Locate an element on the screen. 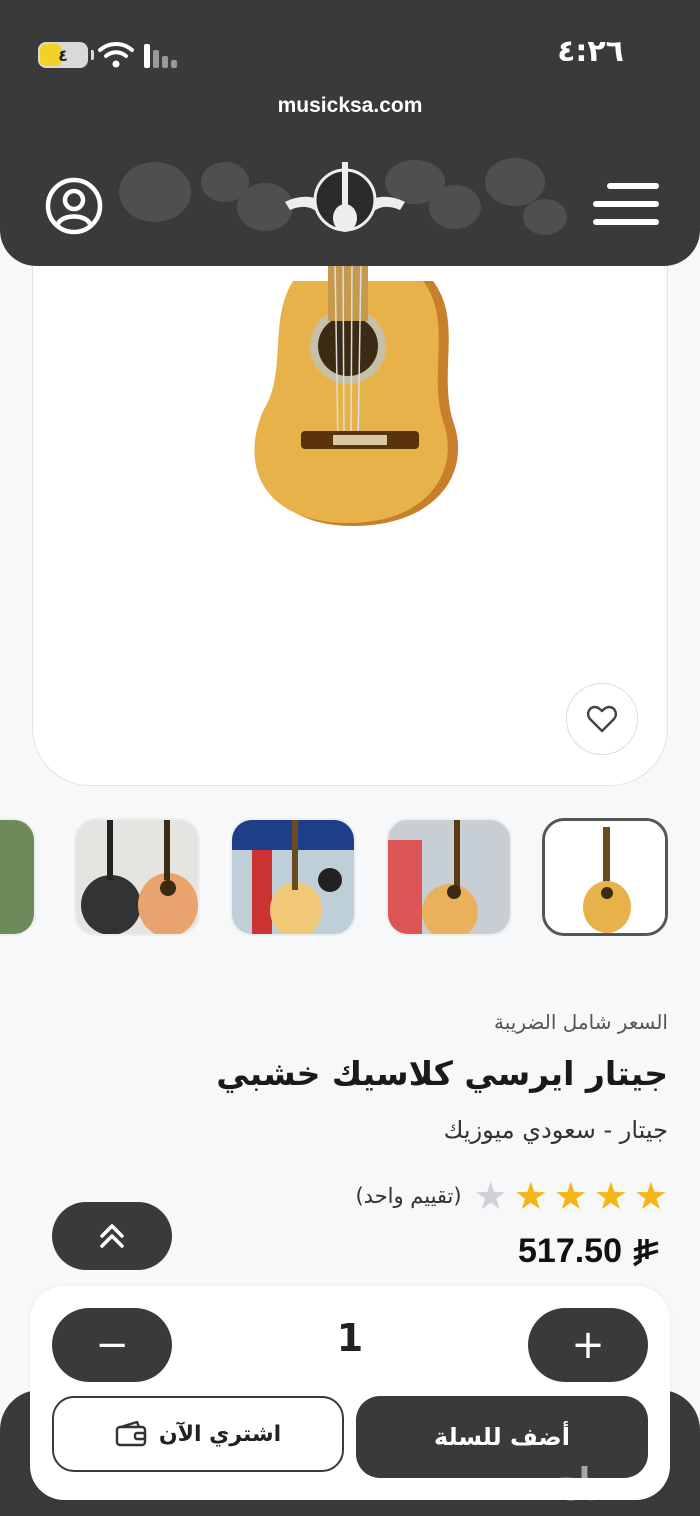 The height and width of the screenshot is (1516, 700). decrease-quantity-button: − is located at coordinates (112, 1345).